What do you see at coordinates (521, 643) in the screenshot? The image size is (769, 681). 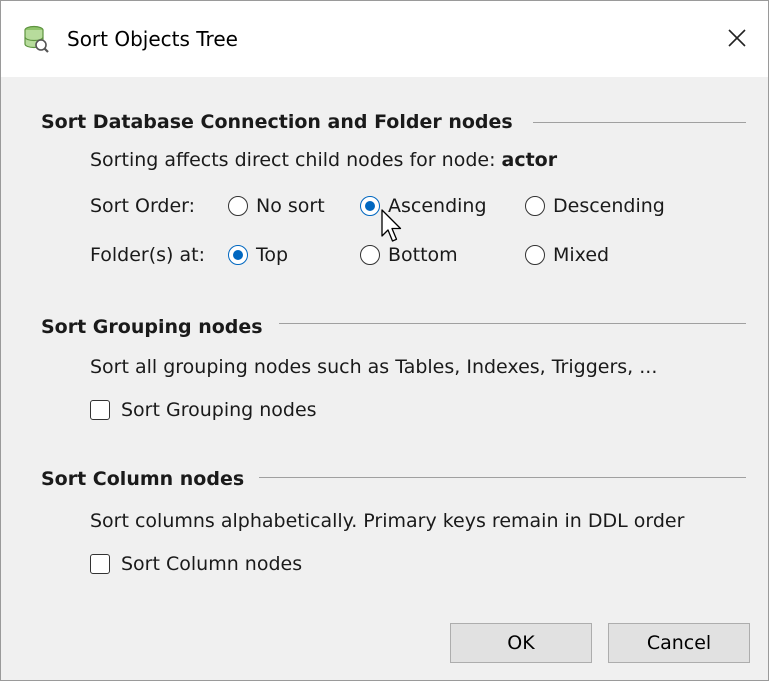 I see `ok-button: OK` at bounding box center [521, 643].